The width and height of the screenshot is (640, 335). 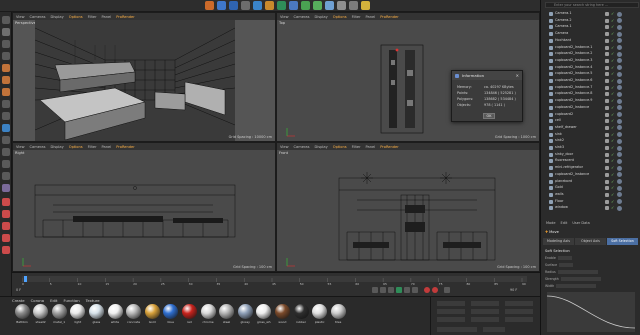 I want to click on material-swatch: gloss_wh, so click(x=264, y=316).